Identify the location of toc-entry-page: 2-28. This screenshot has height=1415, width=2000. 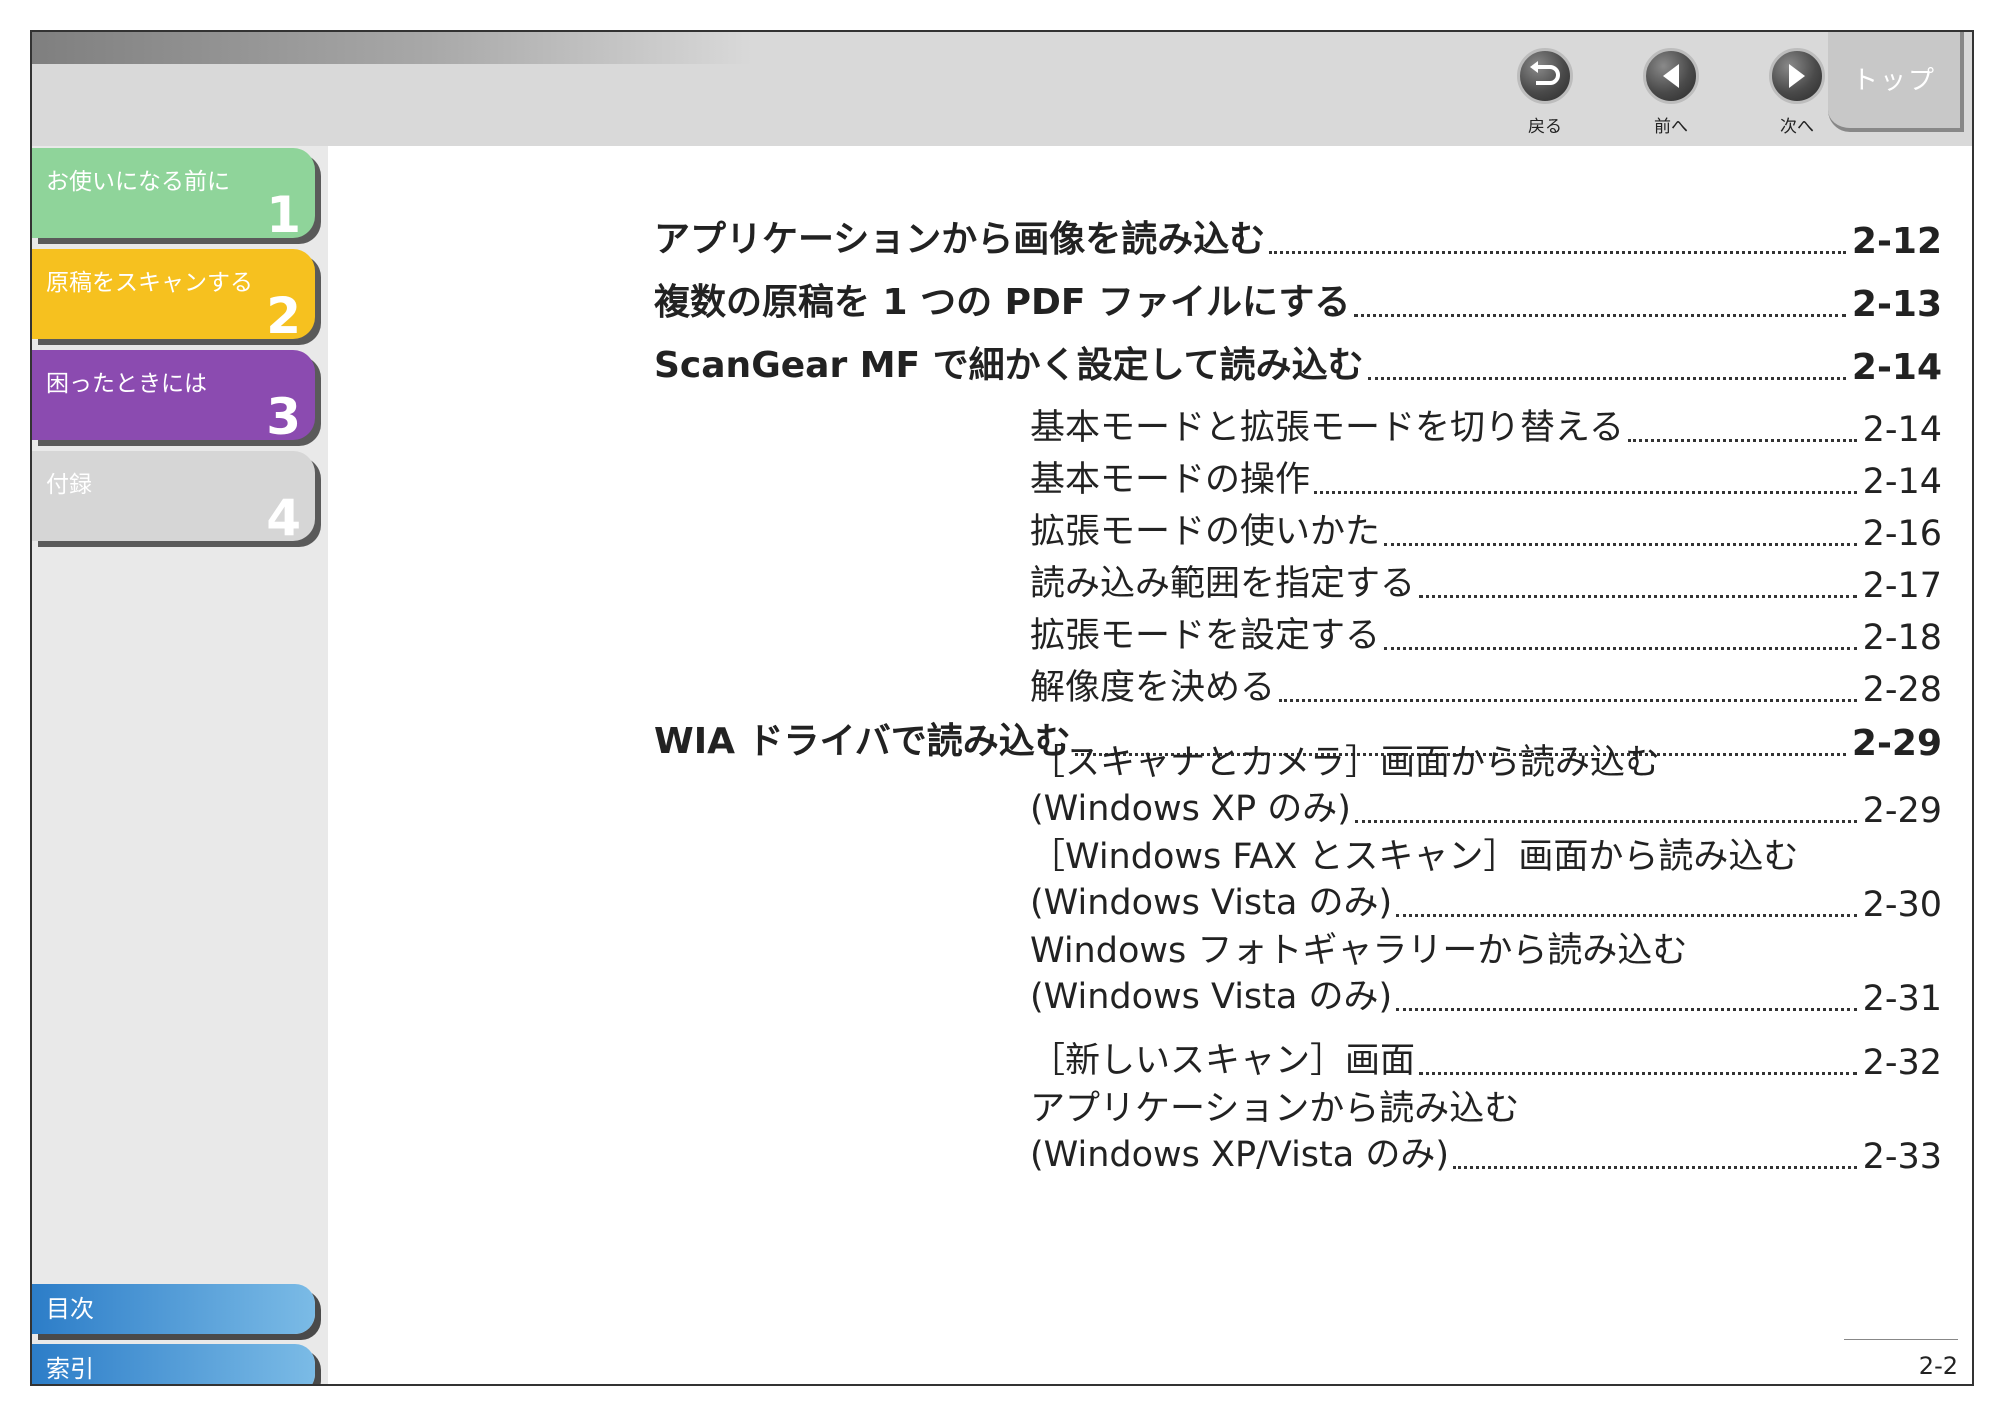
(1902, 690).